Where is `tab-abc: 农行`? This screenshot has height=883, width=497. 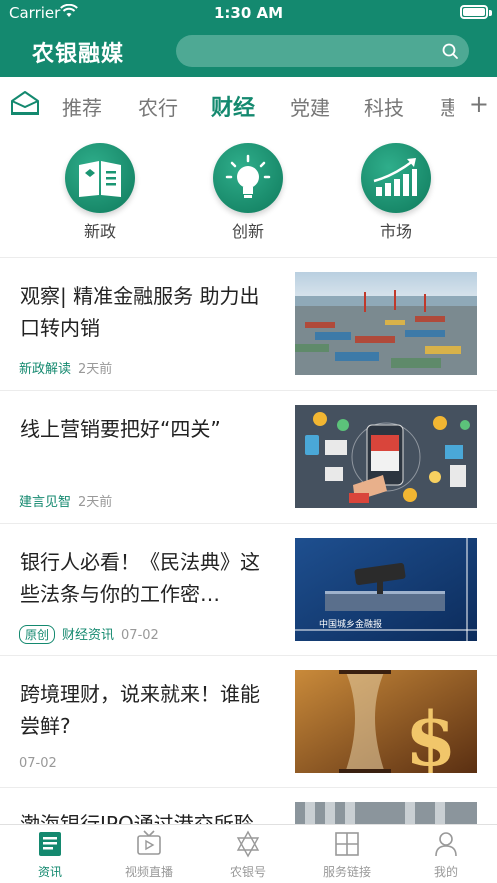
tab-abc: 农行 is located at coordinates (158, 106).